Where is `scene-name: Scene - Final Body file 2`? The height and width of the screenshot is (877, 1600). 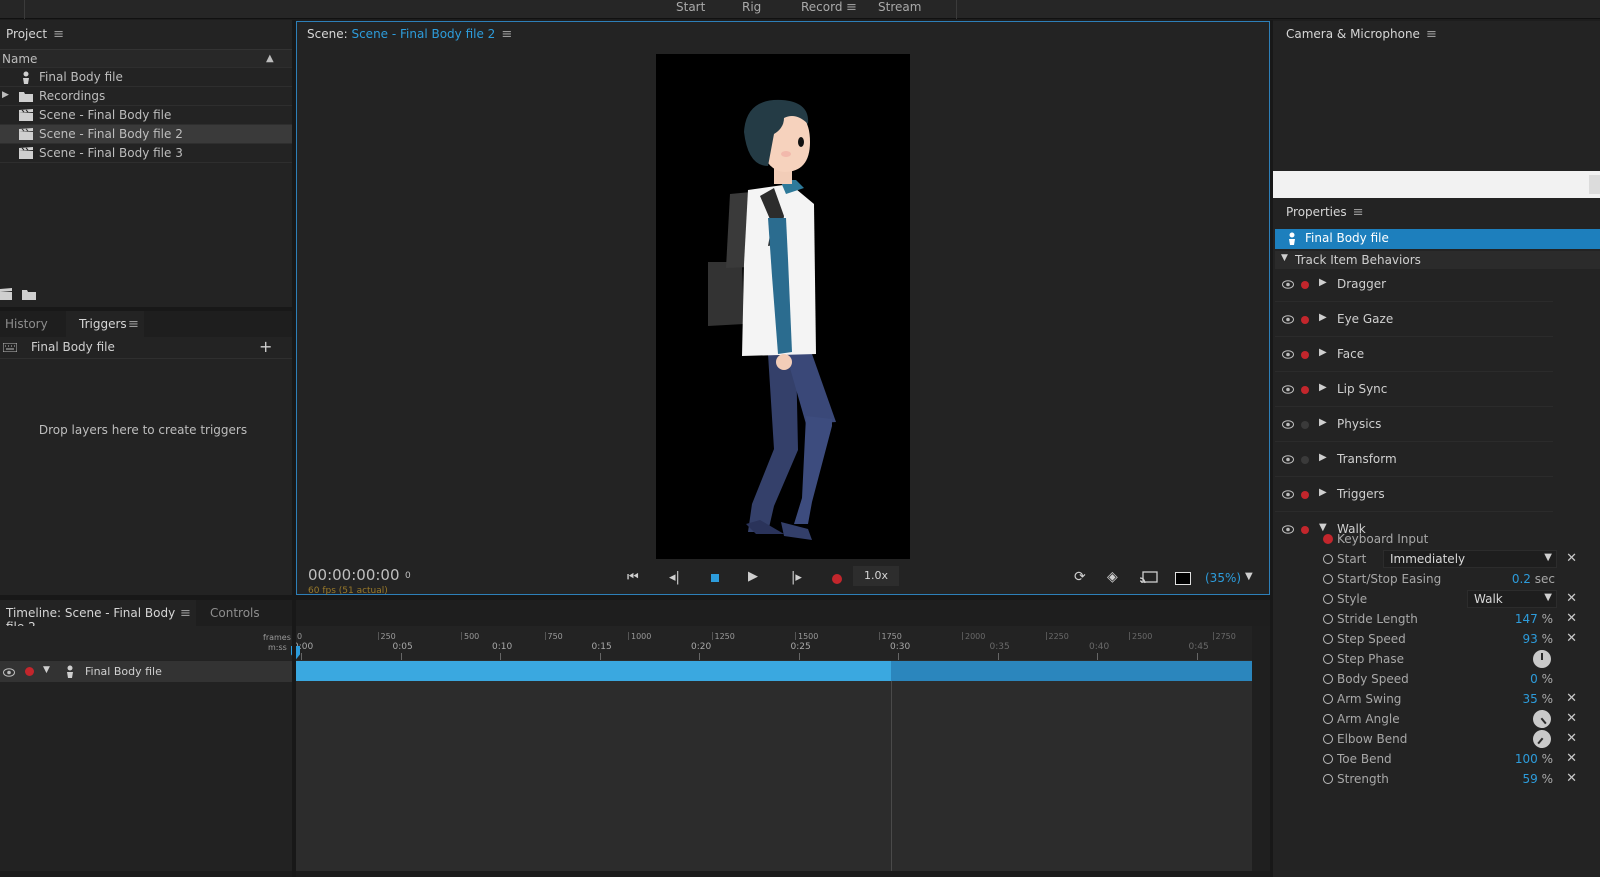 scene-name: Scene - Final Body file 2 is located at coordinates (423, 34).